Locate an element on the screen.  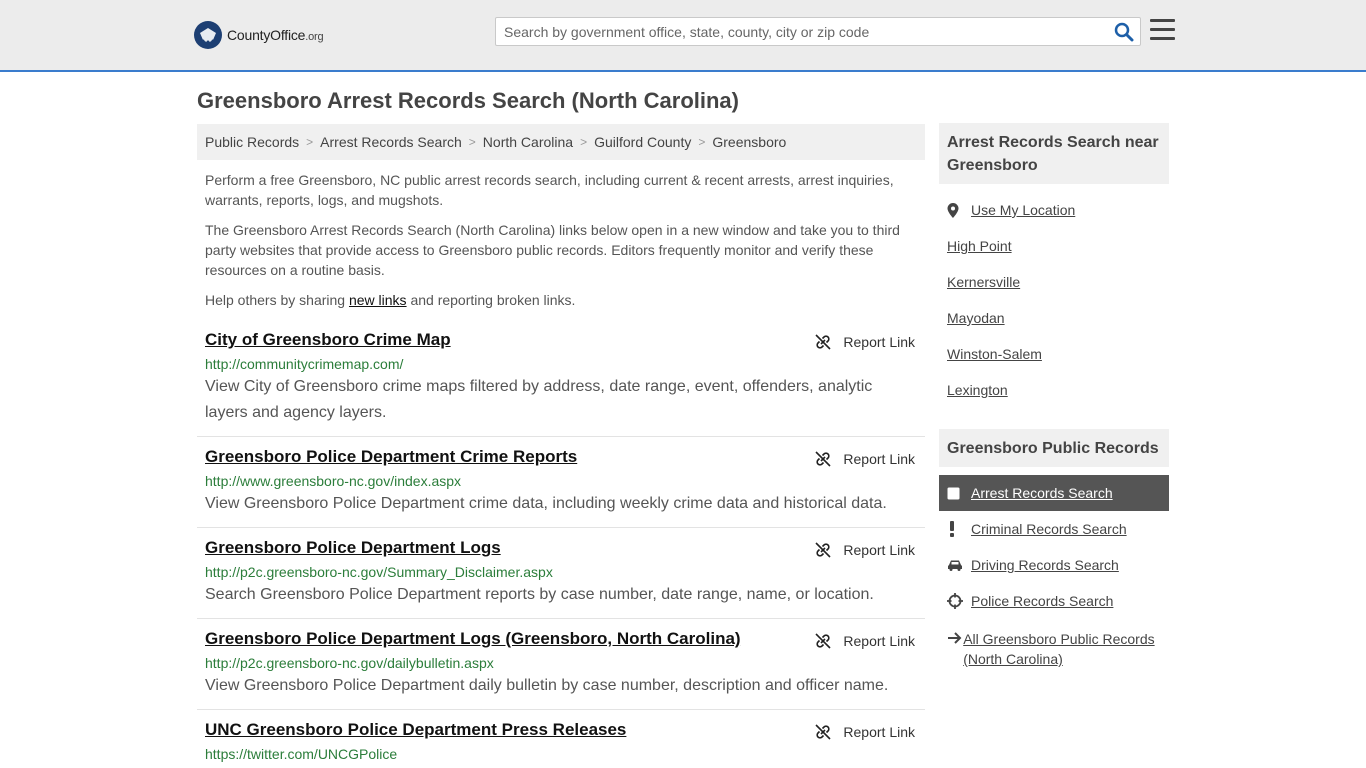
site-logo: CountyOffice.org is located at coordinates (259, 35).